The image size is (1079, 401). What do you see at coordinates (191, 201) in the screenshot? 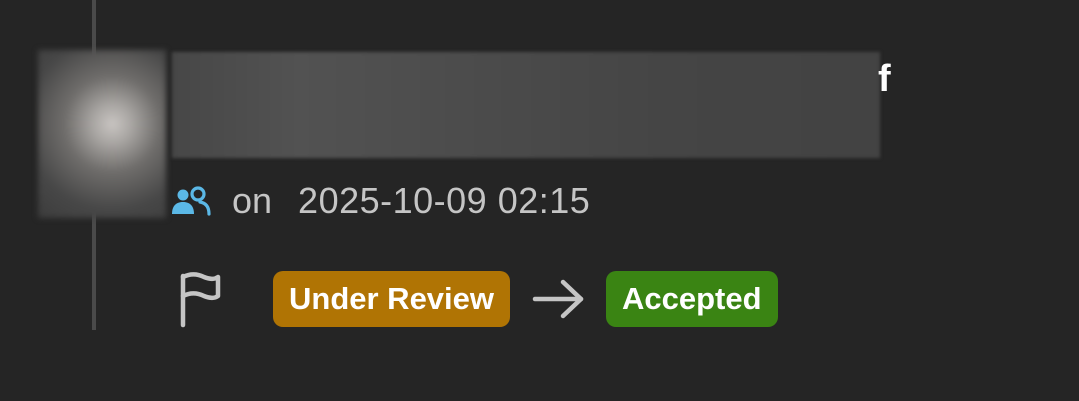
I see `users-group-icon` at bounding box center [191, 201].